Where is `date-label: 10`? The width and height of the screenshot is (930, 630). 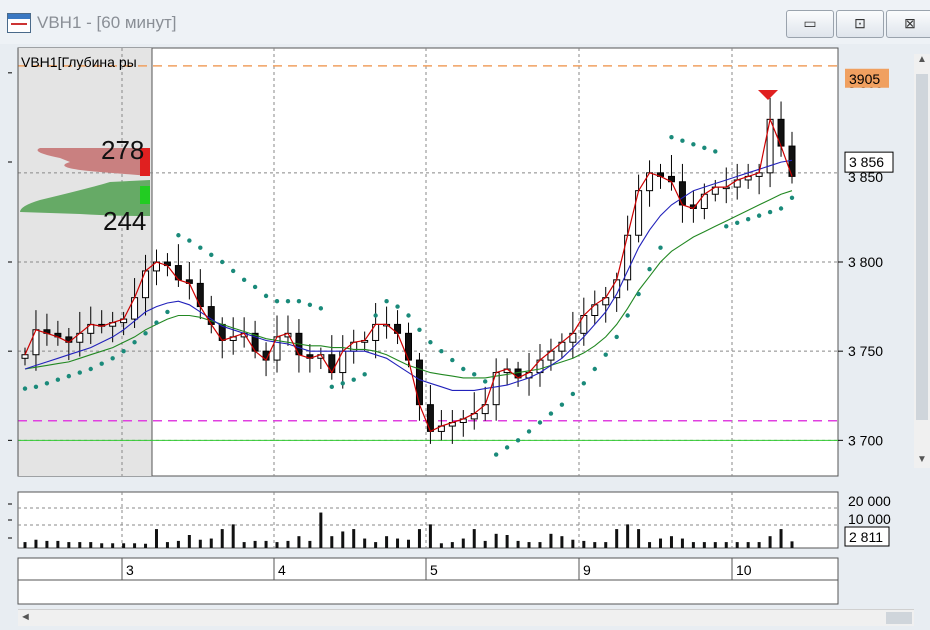 date-label: 10 is located at coordinates (744, 570).